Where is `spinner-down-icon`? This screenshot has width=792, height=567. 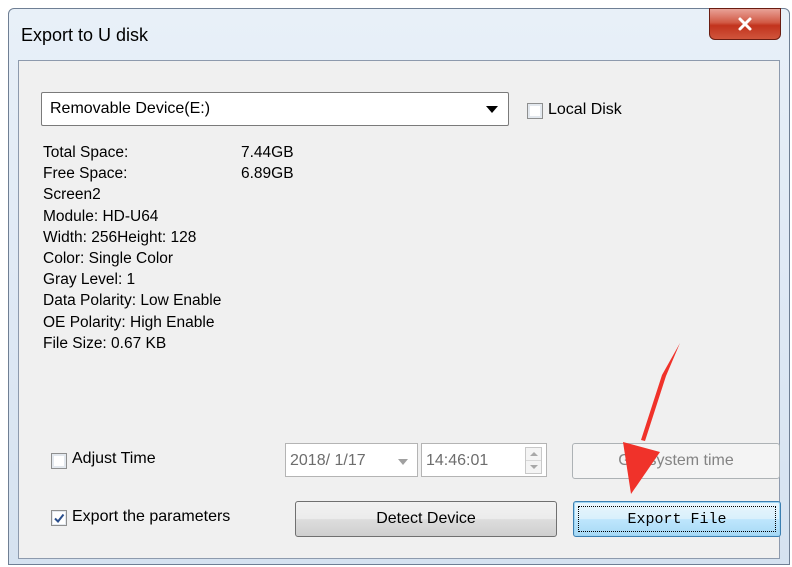 spinner-down-icon is located at coordinates (534, 467).